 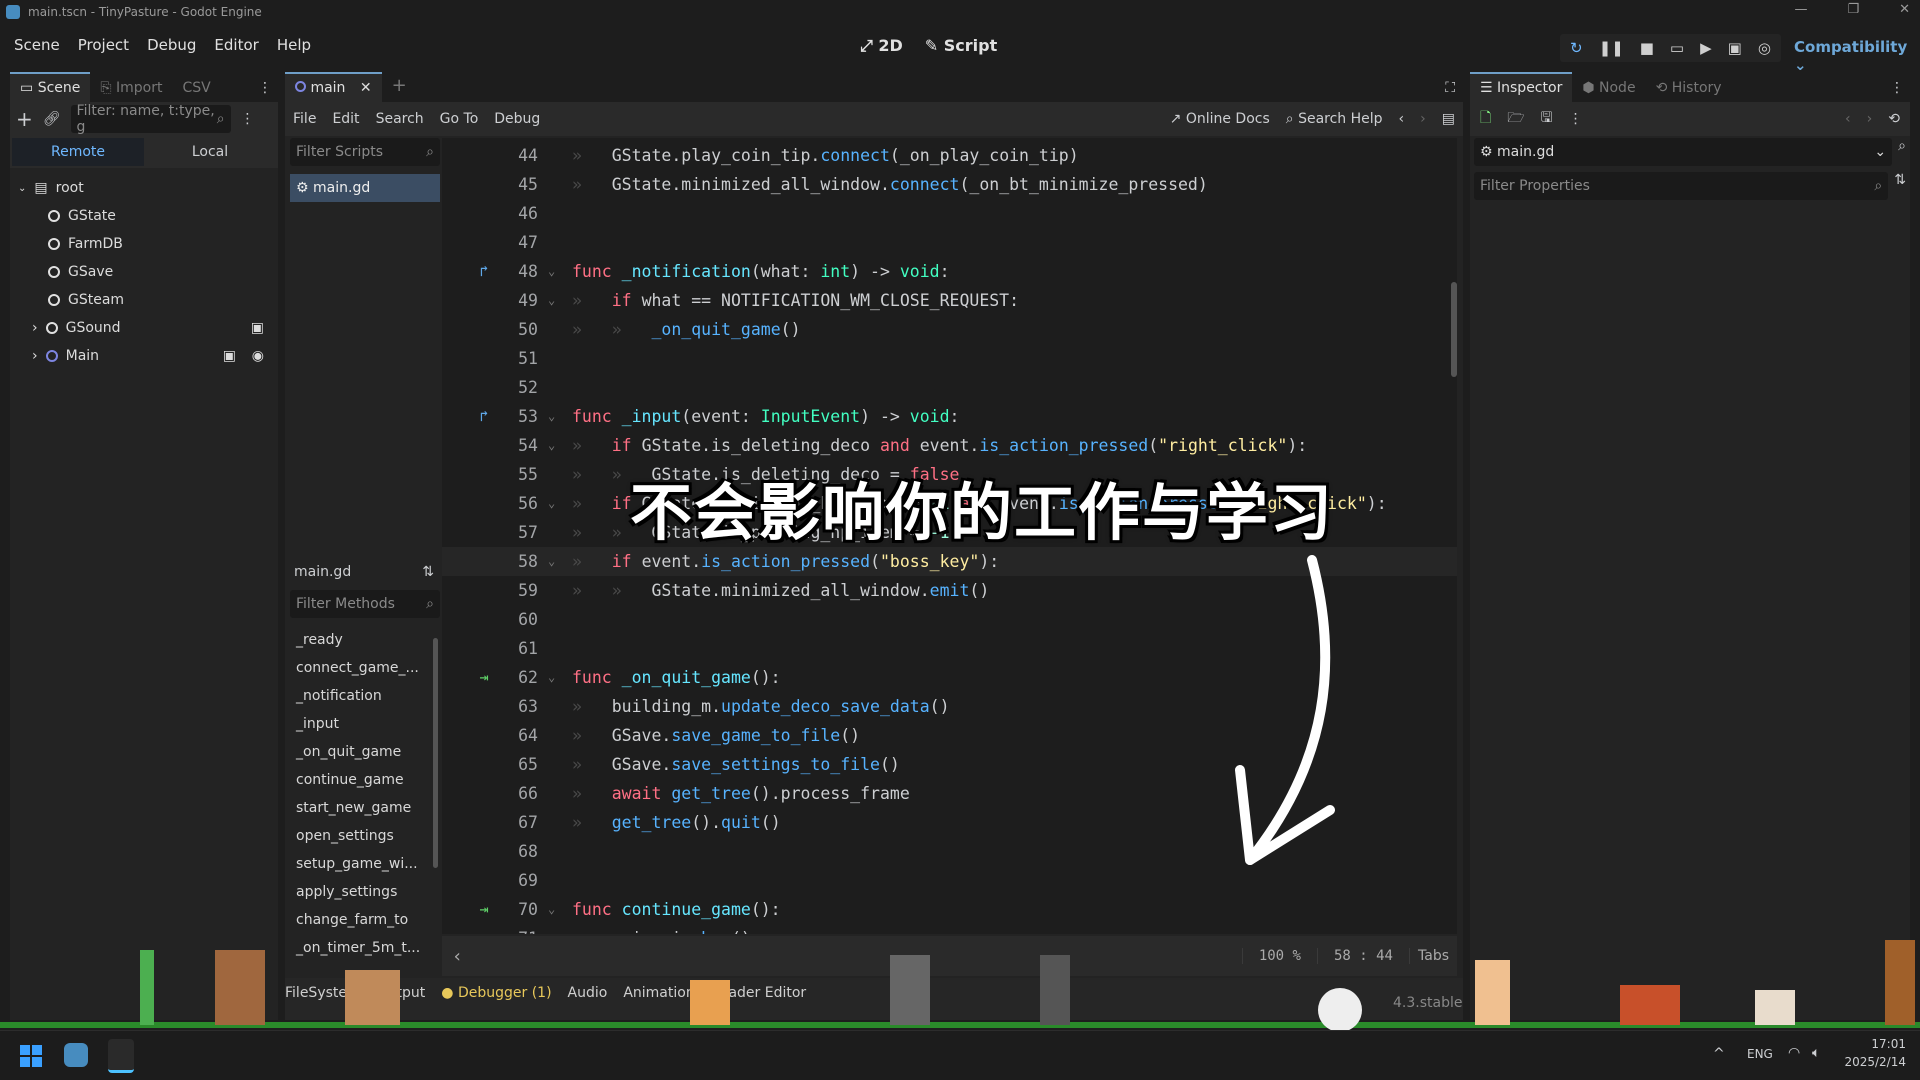 I want to click on code-line: 51, so click(x=949, y=358).